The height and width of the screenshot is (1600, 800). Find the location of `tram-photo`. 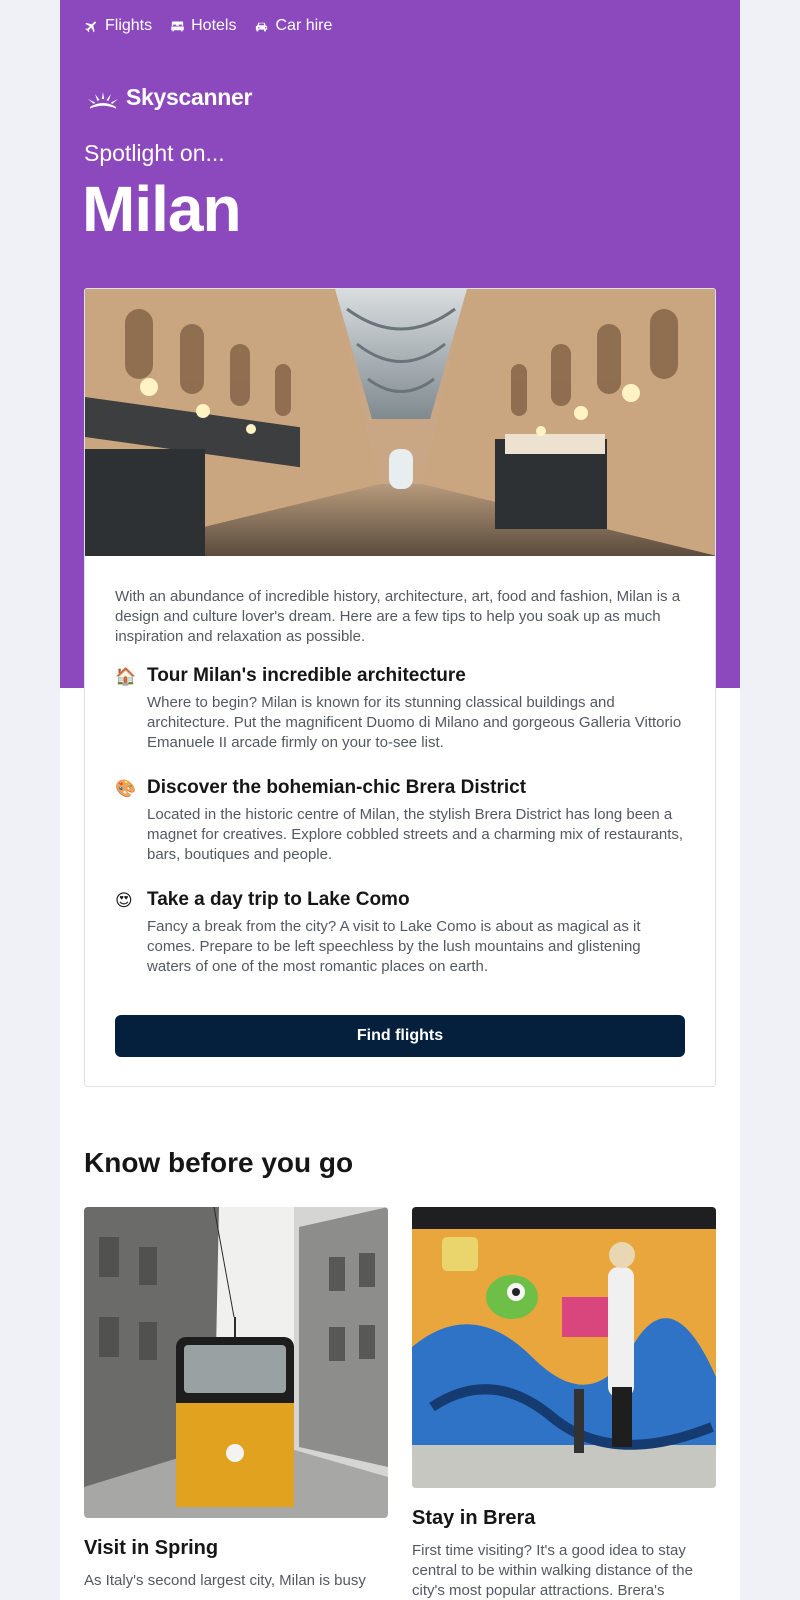

tram-photo is located at coordinates (236, 1362).